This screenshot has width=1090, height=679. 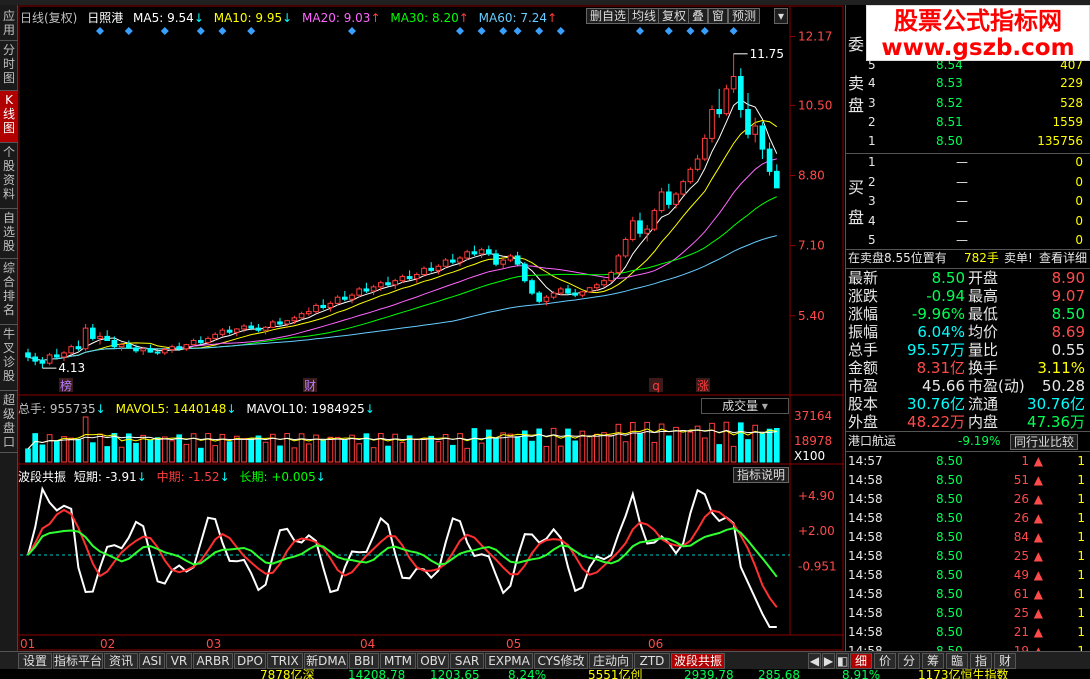 What do you see at coordinates (121, 661) in the screenshot?
I see `bottom-tab-2: 资讯` at bounding box center [121, 661].